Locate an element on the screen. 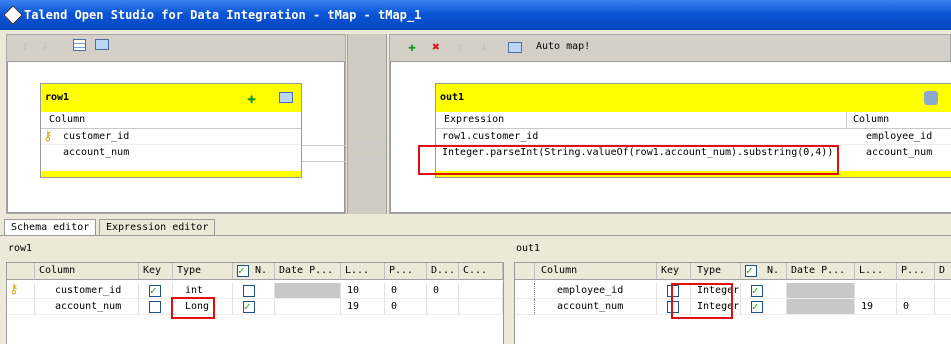 The height and width of the screenshot is (344, 951). schema-cell-column: employee_id is located at coordinates (596, 291).